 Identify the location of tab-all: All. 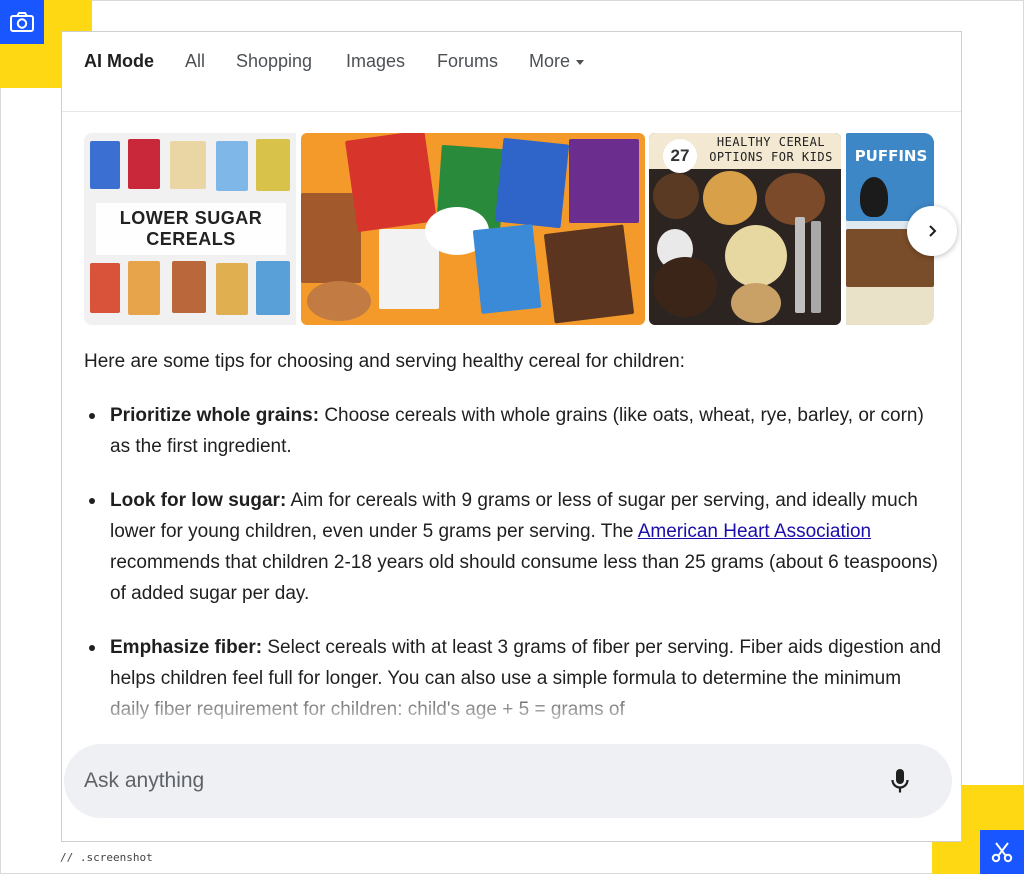
(195, 61).